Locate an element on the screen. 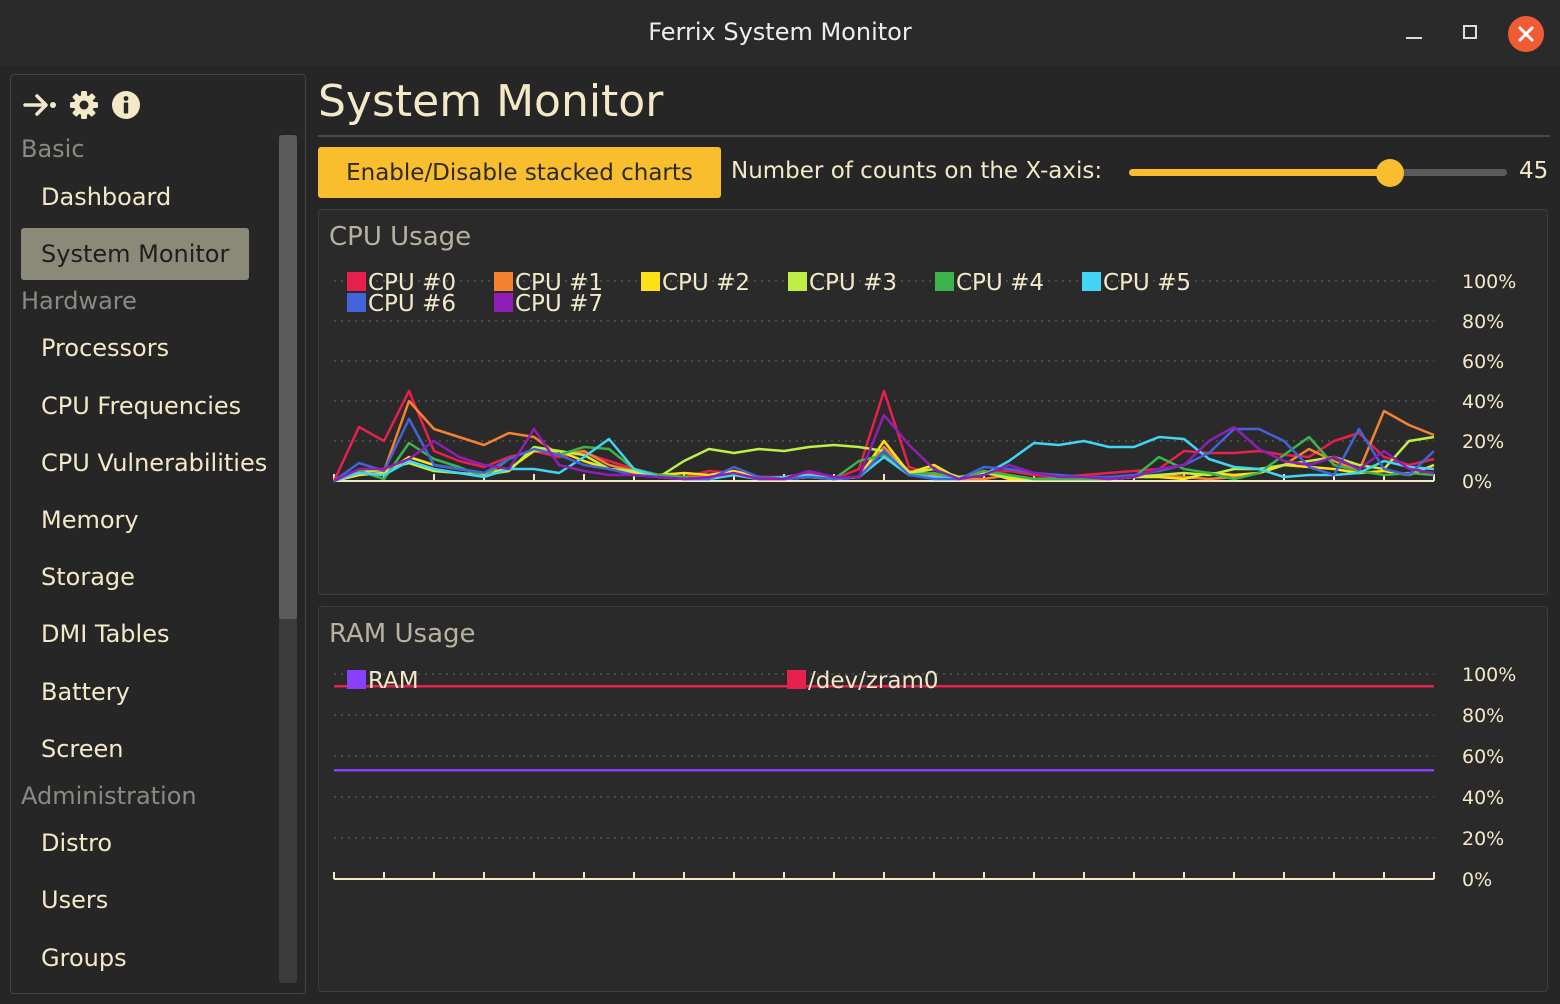 The width and height of the screenshot is (1560, 1004). sidebar-toolbar is located at coordinates (82, 105).